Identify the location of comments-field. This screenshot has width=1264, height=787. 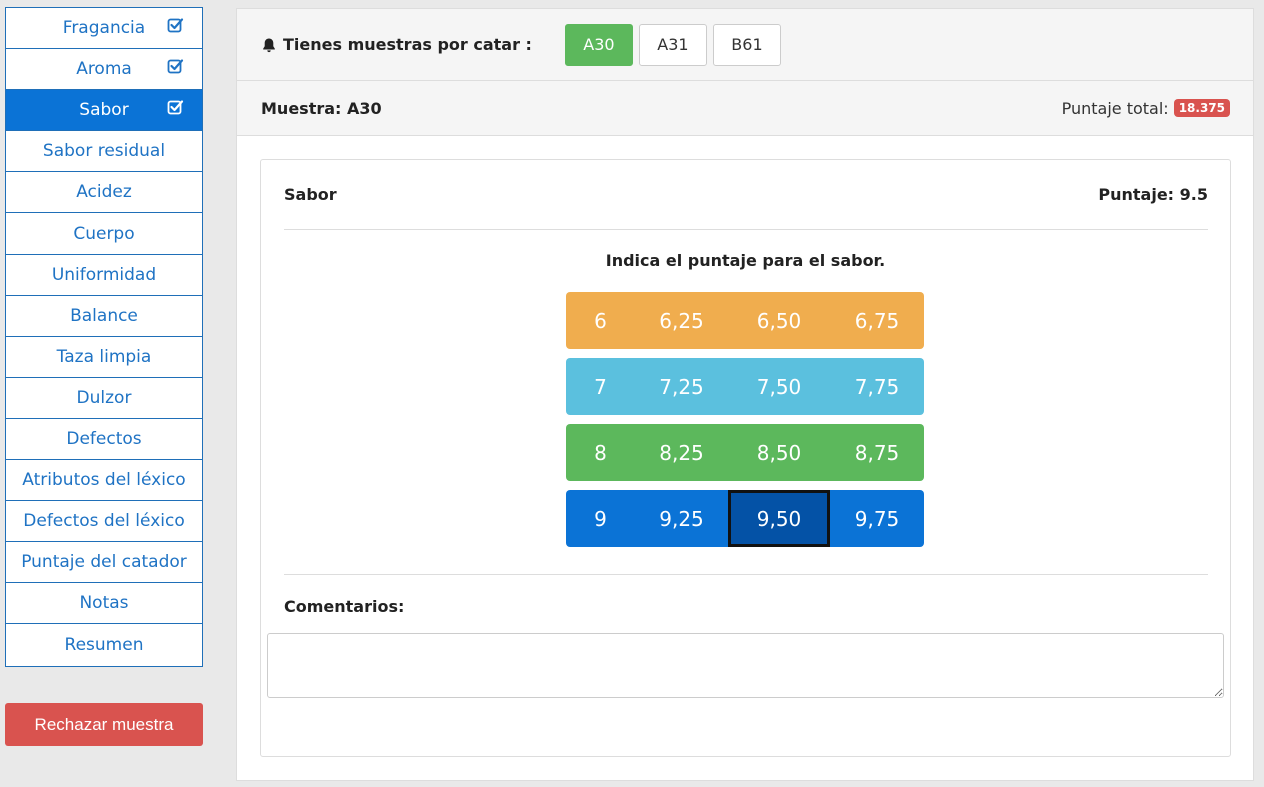
(745, 665).